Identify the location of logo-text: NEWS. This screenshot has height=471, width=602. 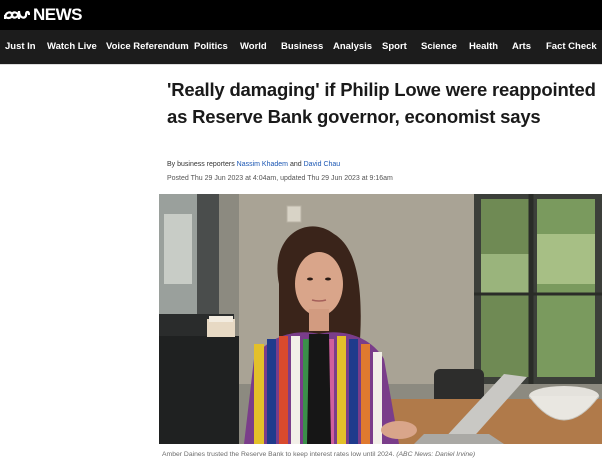
(58, 14).